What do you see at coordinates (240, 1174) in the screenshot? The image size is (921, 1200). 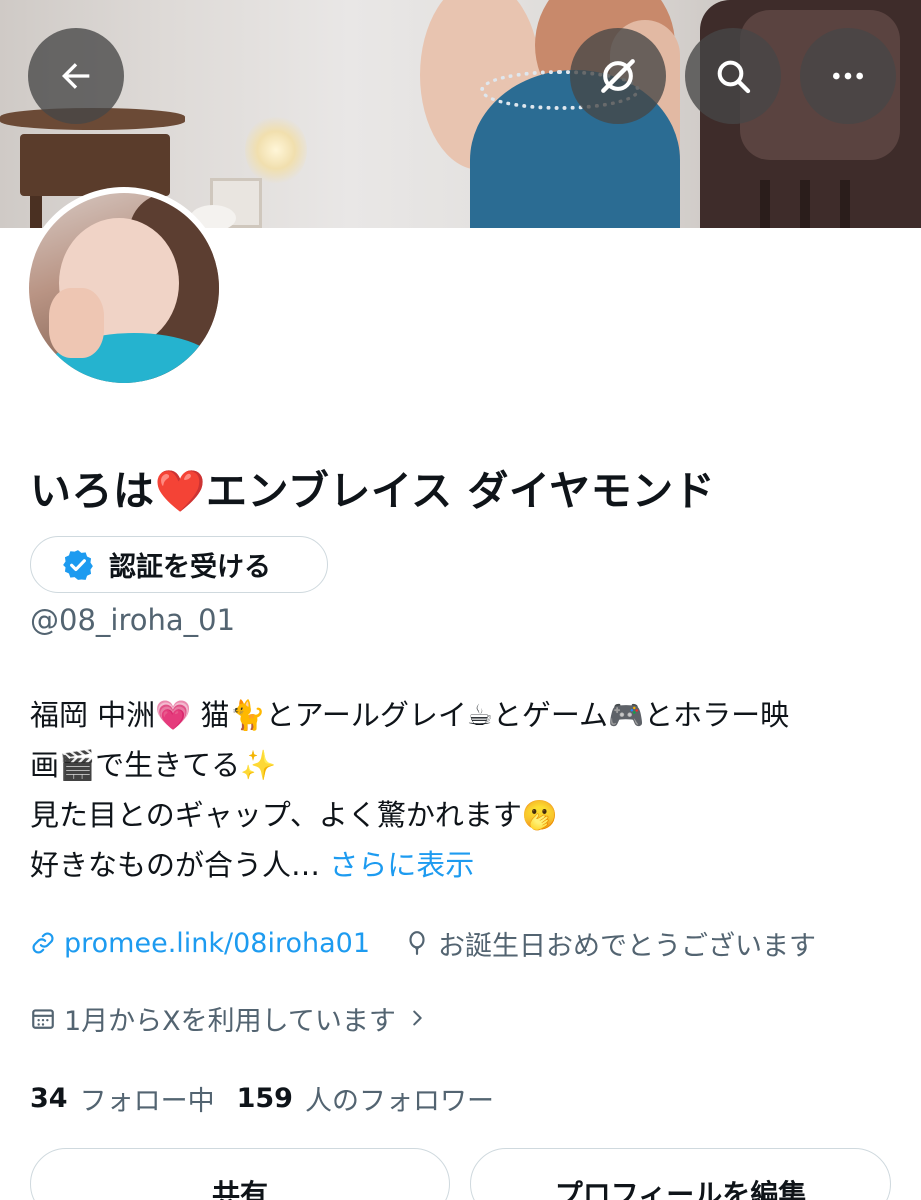 I see `share-button: 共有` at bounding box center [240, 1174].